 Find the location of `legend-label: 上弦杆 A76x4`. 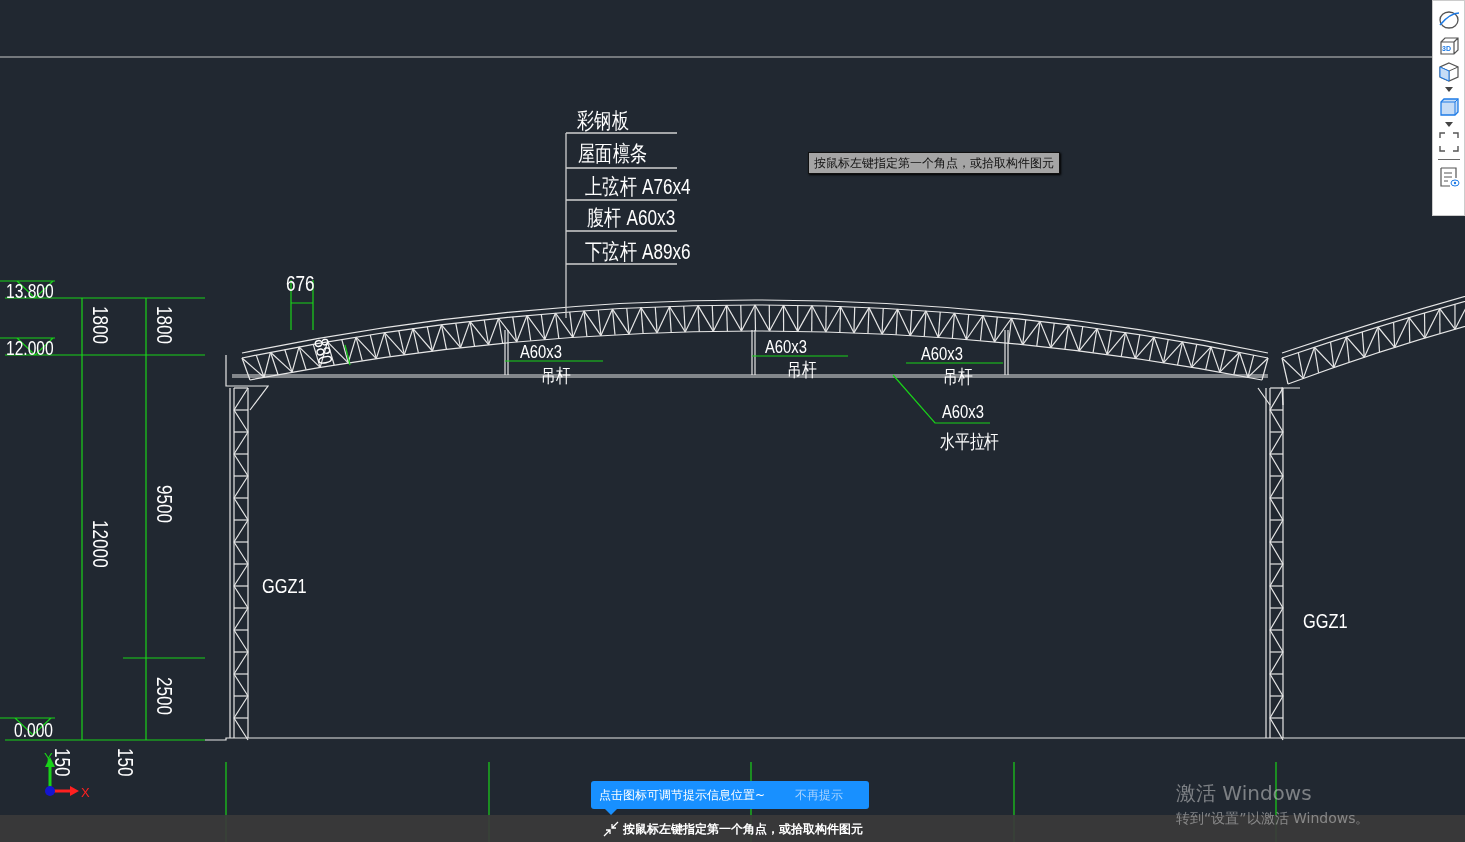

legend-label: 上弦杆 A76x4 is located at coordinates (638, 186).